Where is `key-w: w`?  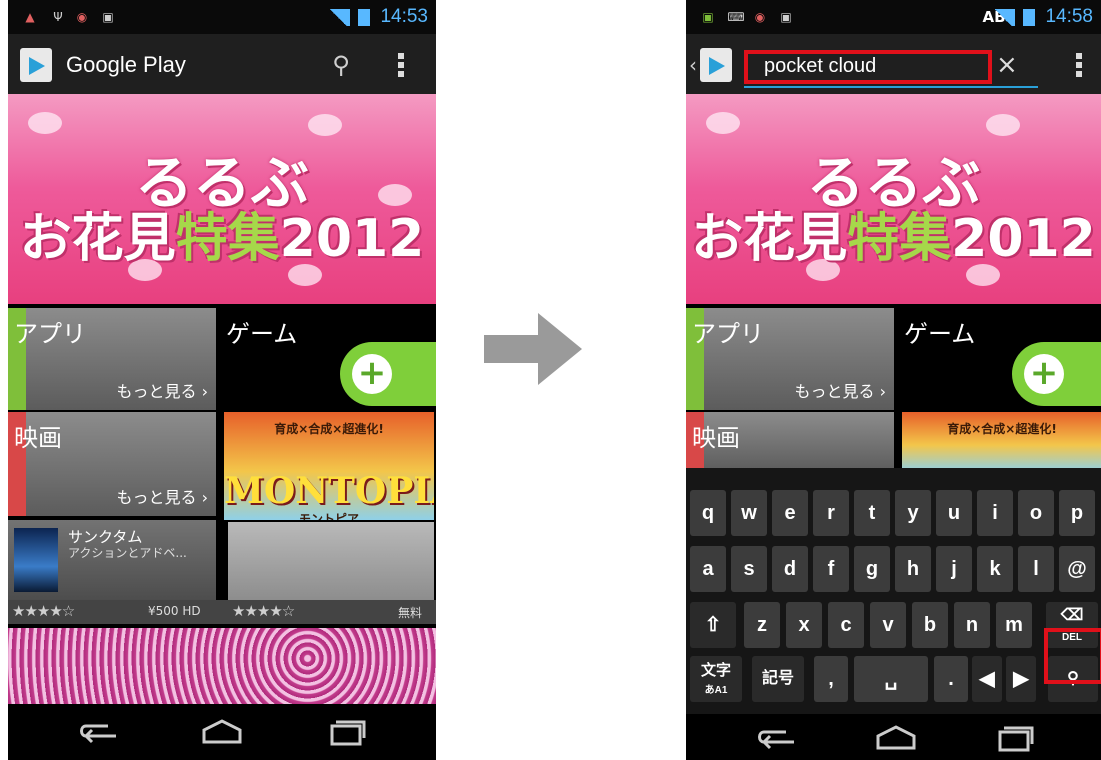 key-w: w is located at coordinates (749, 513).